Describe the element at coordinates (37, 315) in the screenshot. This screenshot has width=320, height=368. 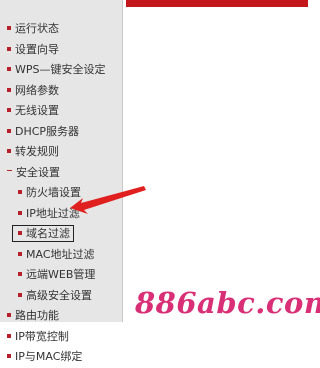
I see `sidebar-item-label: 路由功能` at that location.